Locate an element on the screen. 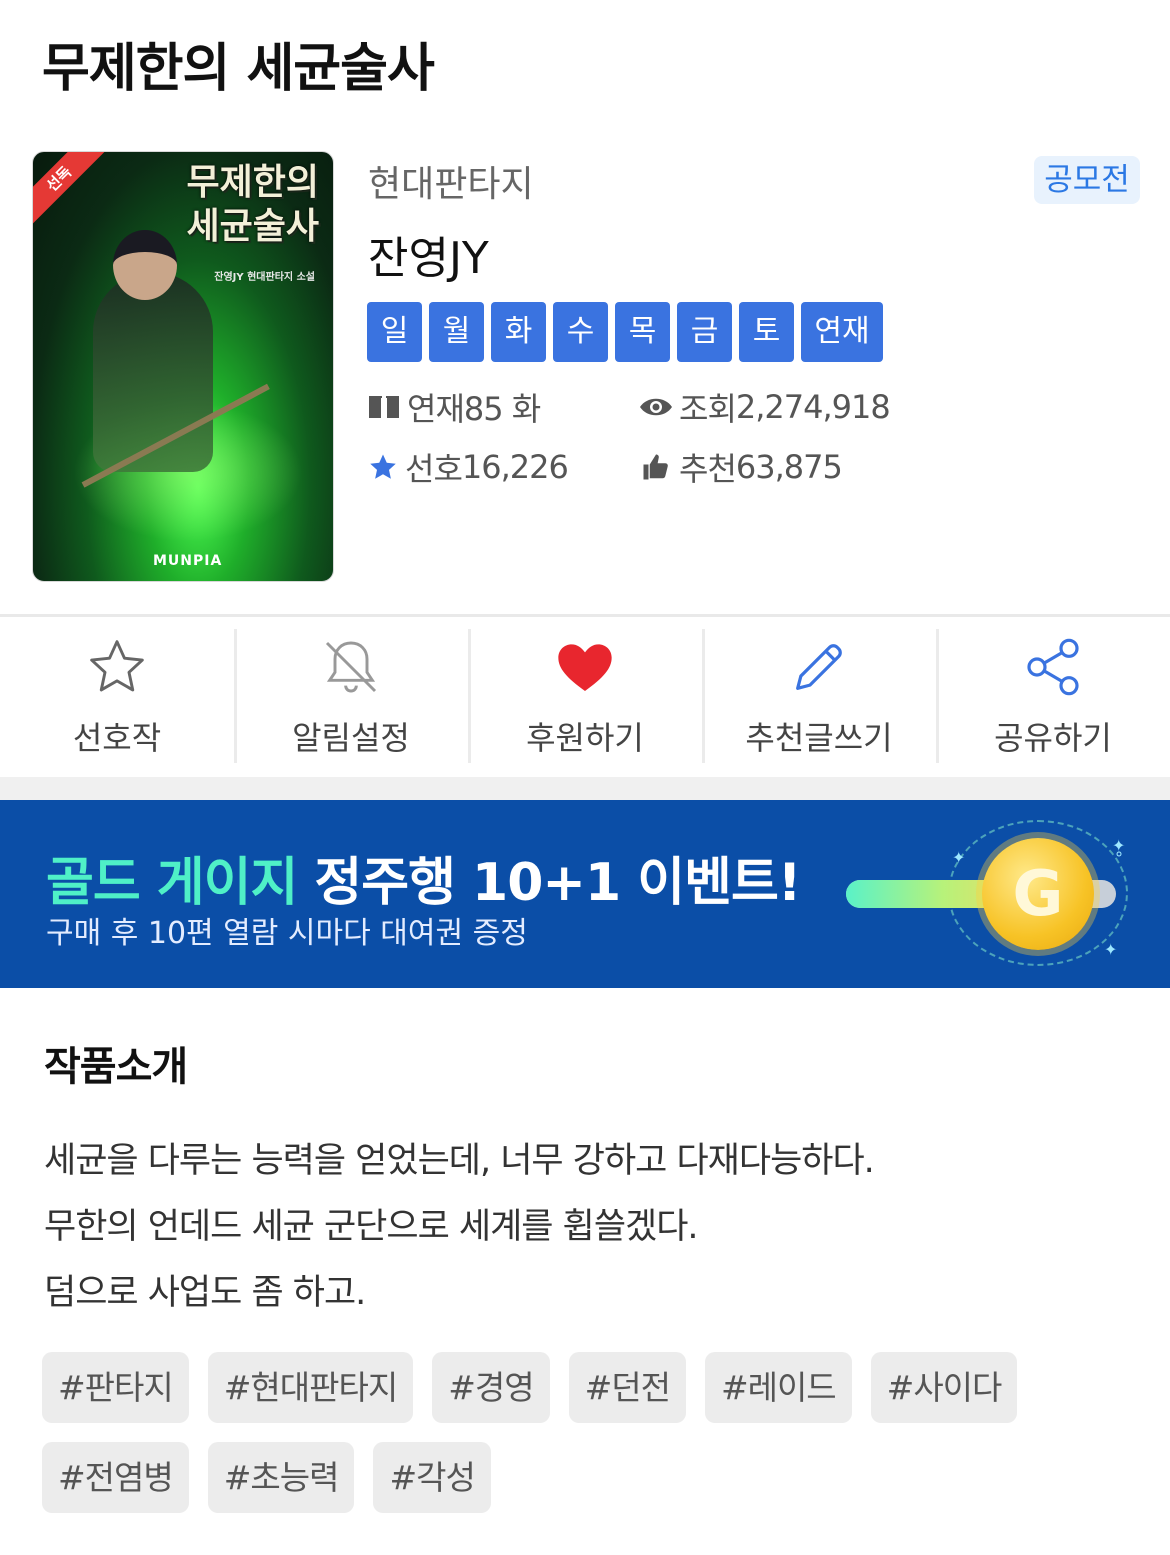 The width and height of the screenshot is (1170, 1555). stat-episodes-value: 85 화 is located at coordinates (502, 409).